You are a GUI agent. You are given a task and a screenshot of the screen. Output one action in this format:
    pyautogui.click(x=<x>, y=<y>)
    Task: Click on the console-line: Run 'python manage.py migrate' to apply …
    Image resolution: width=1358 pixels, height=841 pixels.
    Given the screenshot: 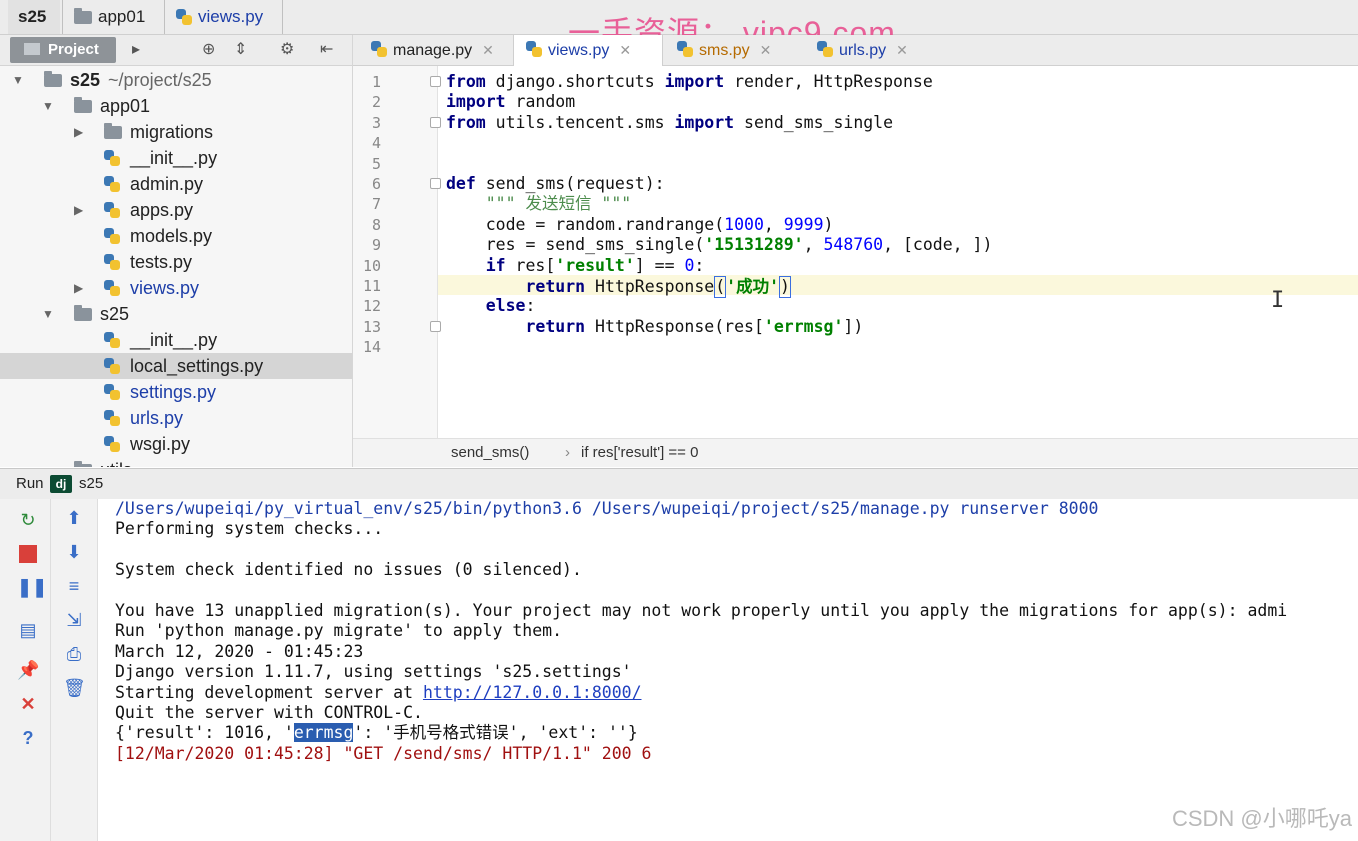 What is the action you would take?
    pyautogui.click(x=339, y=630)
    